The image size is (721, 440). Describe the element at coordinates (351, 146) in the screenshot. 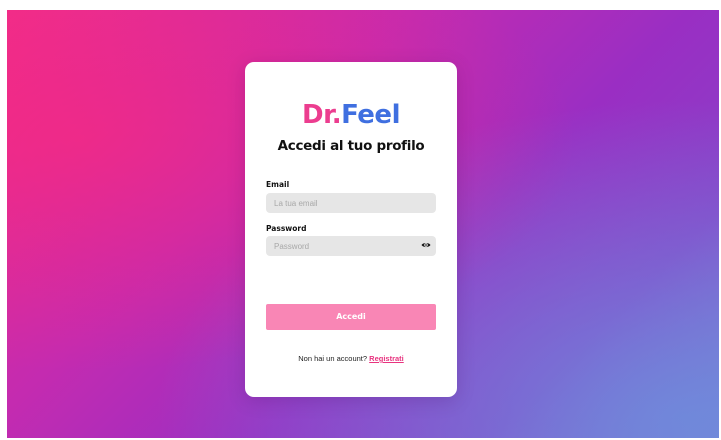

I see `page-title: Accedi al tuo profilo` at that location.